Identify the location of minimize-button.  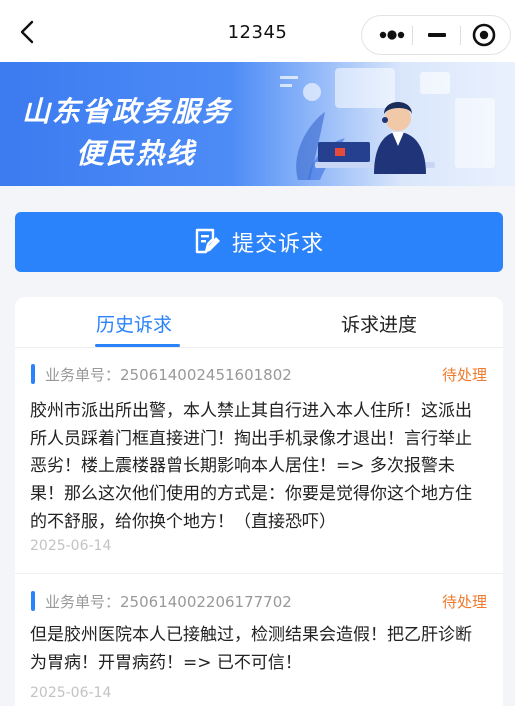
(437, 35).